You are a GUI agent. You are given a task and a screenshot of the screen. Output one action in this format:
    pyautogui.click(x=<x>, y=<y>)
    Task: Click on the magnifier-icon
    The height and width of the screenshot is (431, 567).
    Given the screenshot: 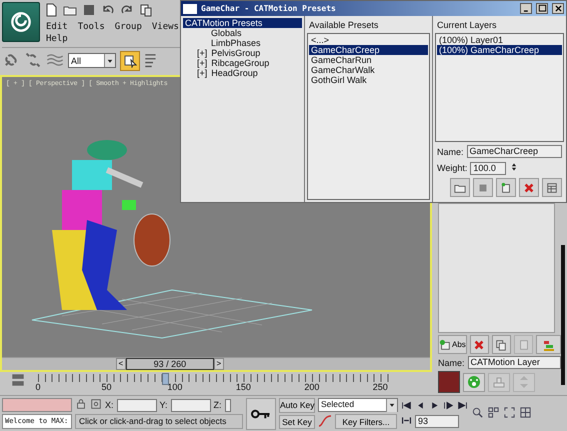 What is the action you would take?
    pyautogui.click(x=477, y=412)
    